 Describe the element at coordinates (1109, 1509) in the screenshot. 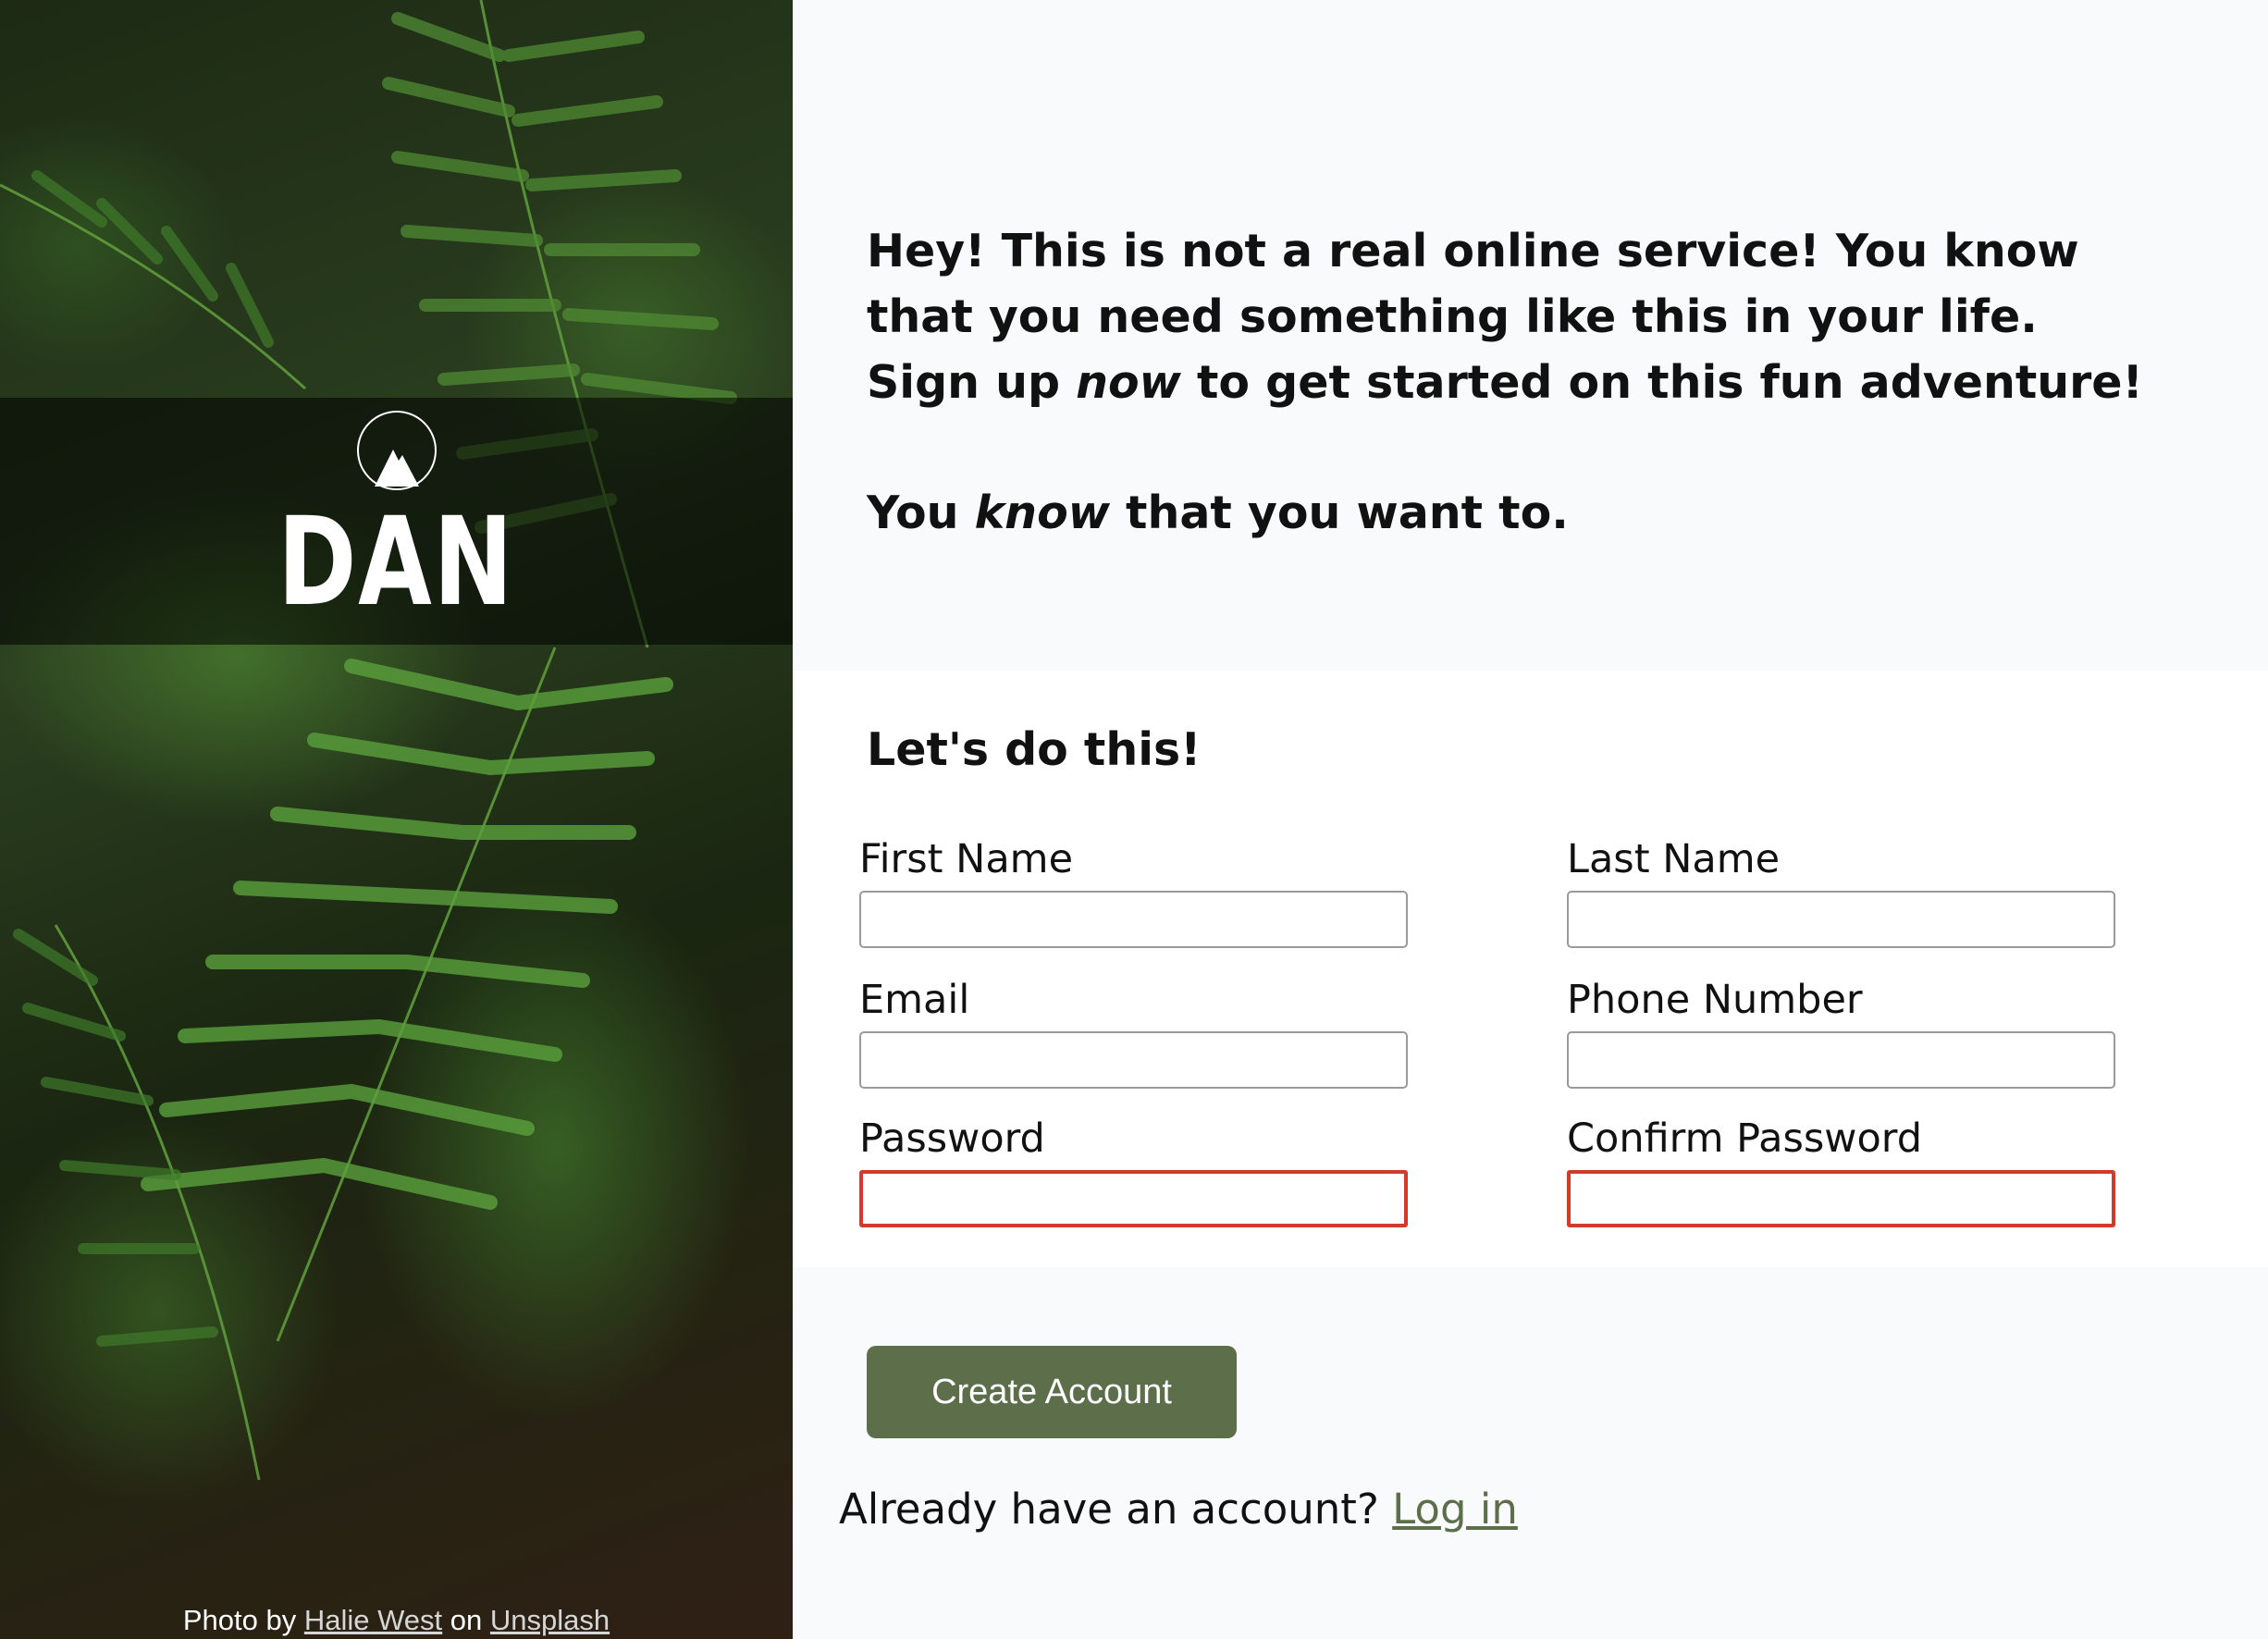

I see `login-prompt-text: Already have an account?` at that location.